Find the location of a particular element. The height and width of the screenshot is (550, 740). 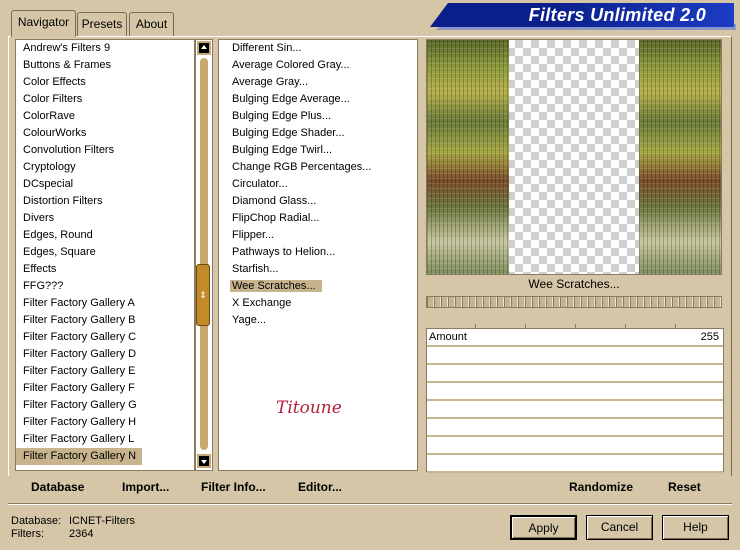

scroll-thumb: ⇕ is located at coordinates (203, 295).